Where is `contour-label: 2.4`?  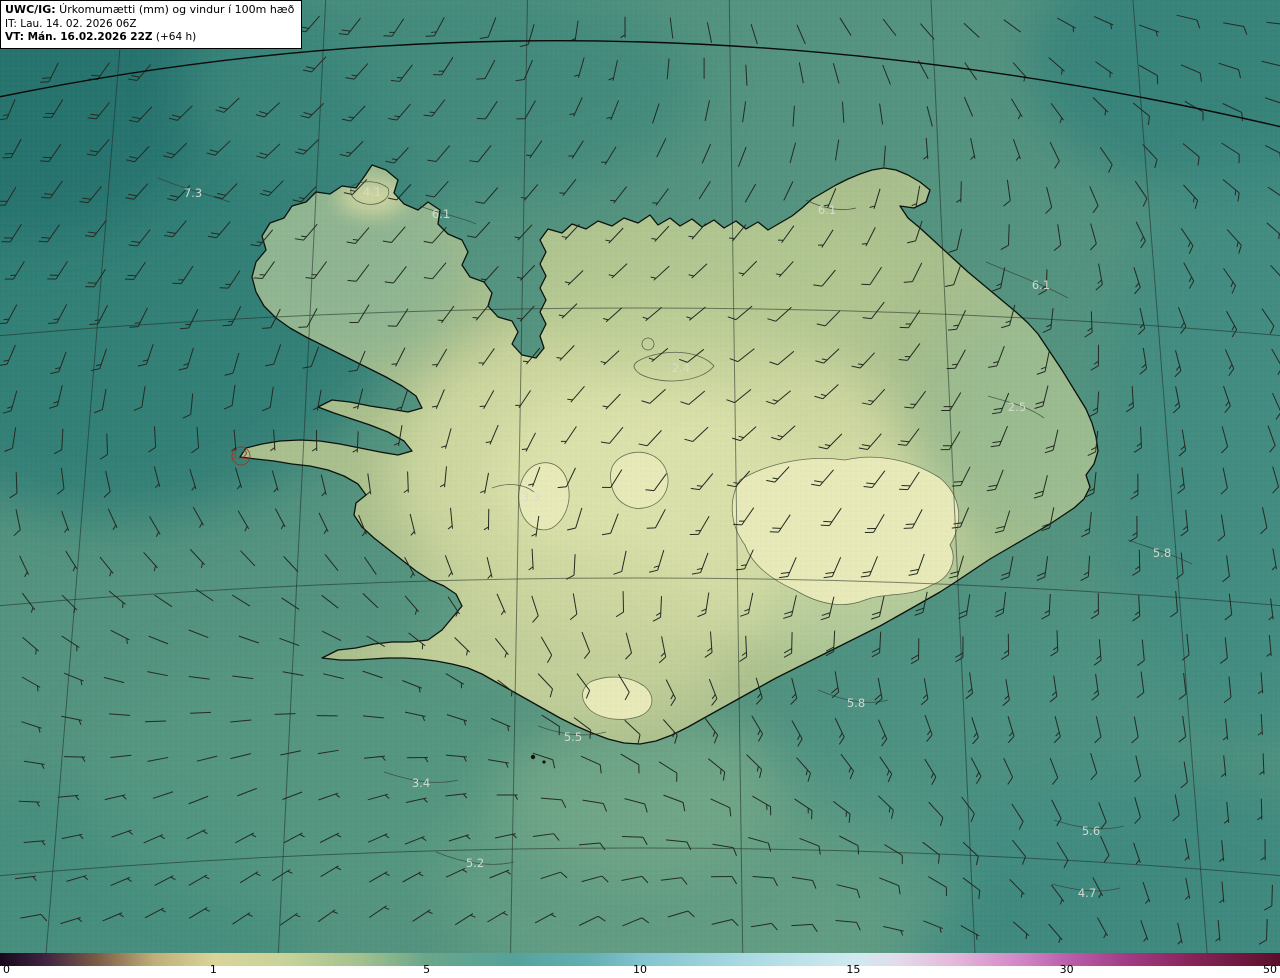
contour-label: 2.4 is located at coordinates (681, 368).